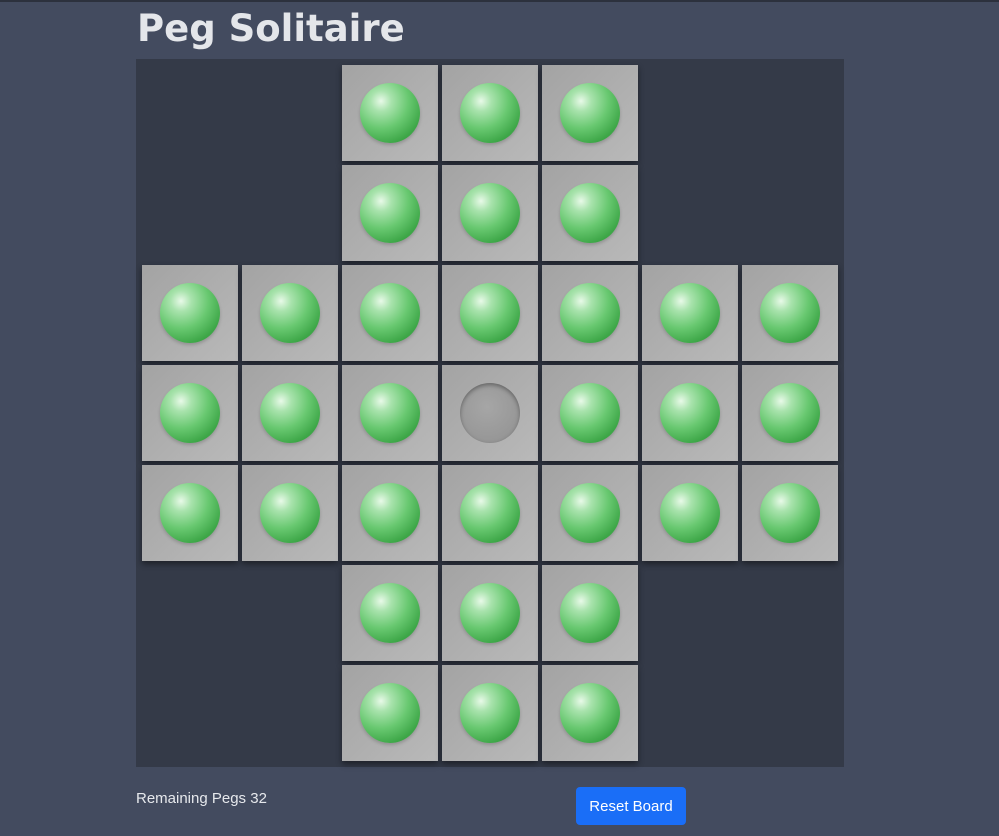 The image size is (999, 836). What do you see at coordinates (191, 798) in the screenshot?
I see `remaining-pegs-label: Remaining Pegs` at bounding box center [191, 798].